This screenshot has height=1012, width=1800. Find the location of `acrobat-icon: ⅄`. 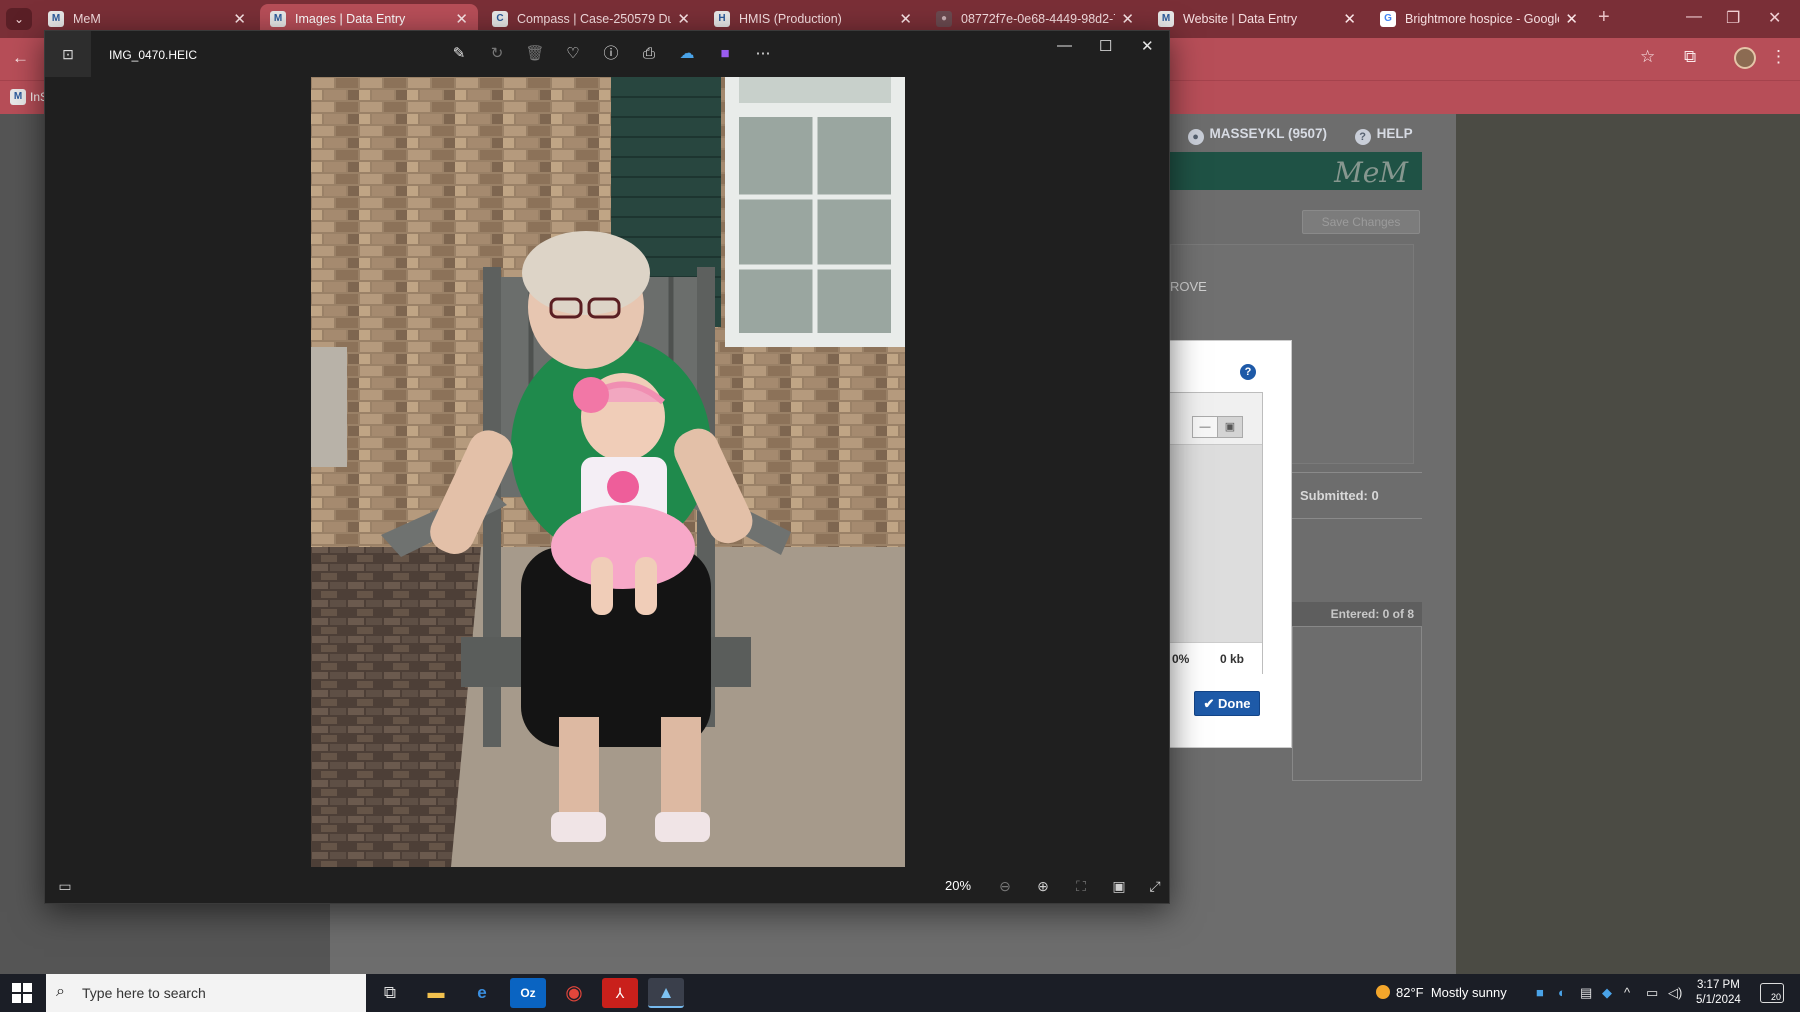

acrobat-icon: ⅄ is located at coordinates (620, 993).